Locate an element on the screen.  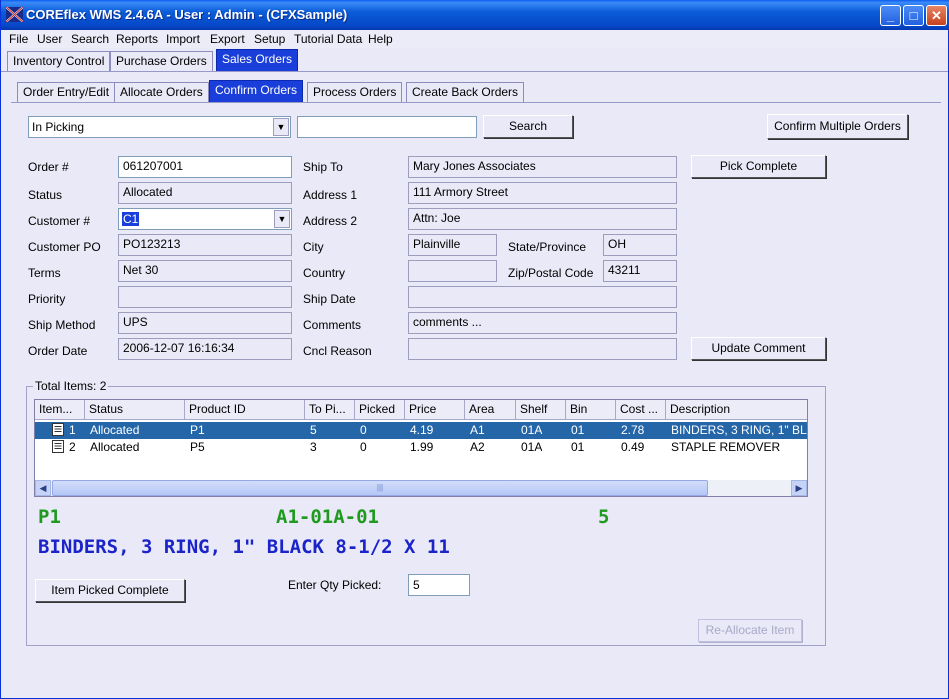
cell-to-pick: 3 is located at coordinates (313, 447).